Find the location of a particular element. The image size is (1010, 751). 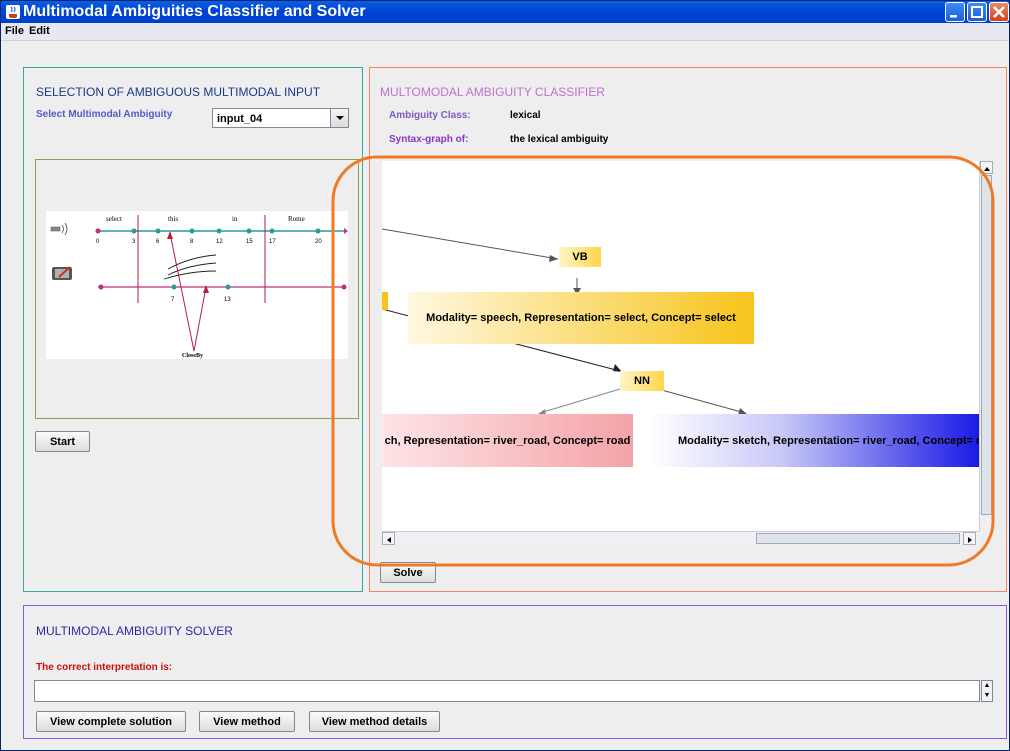

solver-panel-title: MULTIMODAL AMBIGUITY SOLVER is located at coordinates (134, 631).